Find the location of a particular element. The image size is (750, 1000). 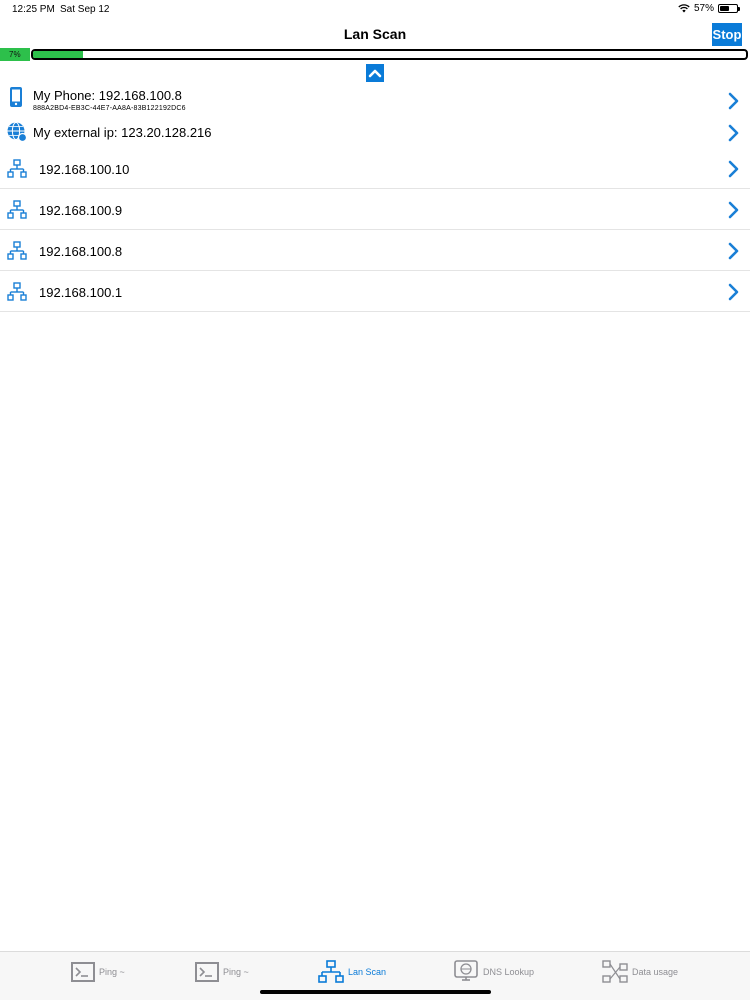

host-row: 192.168.100.9 is located at coordinates (375, 209).